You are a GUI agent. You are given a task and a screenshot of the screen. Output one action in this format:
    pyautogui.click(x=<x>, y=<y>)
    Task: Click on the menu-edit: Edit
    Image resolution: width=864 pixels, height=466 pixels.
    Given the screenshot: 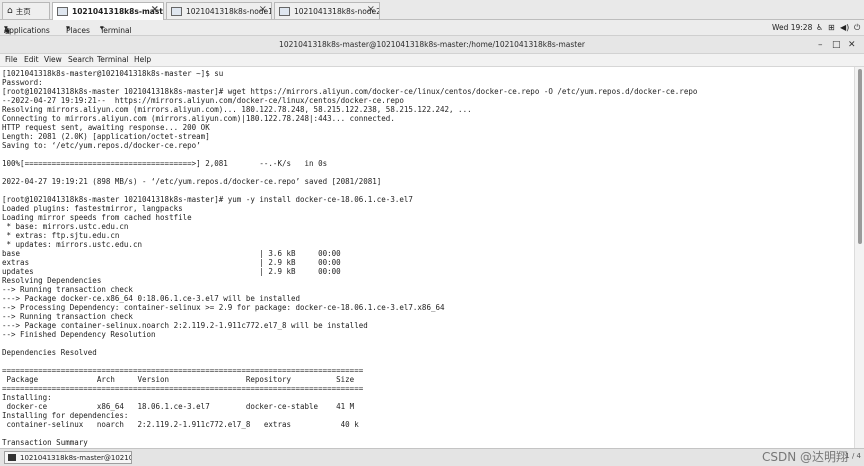 What is the action you would take?
    pyautogui.click(x=31, y=59)
    